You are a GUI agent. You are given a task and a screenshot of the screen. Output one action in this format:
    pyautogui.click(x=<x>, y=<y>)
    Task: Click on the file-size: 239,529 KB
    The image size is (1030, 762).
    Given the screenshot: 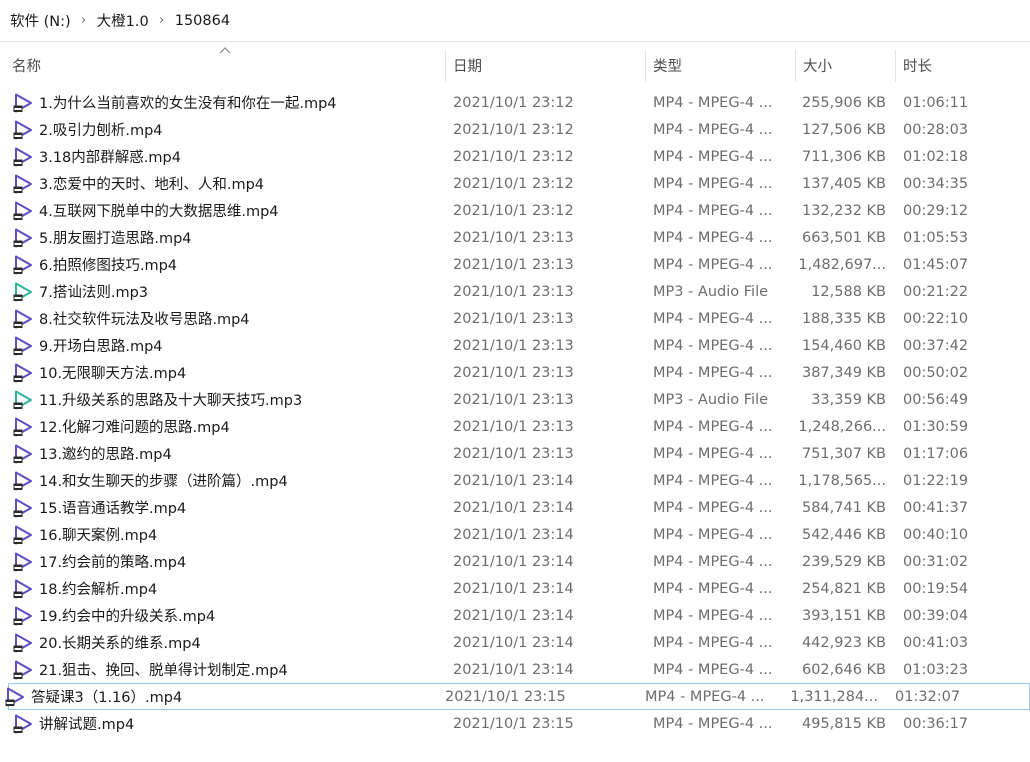 What is the action you would take?
    pyautogui.click(x=843, y=561)
    